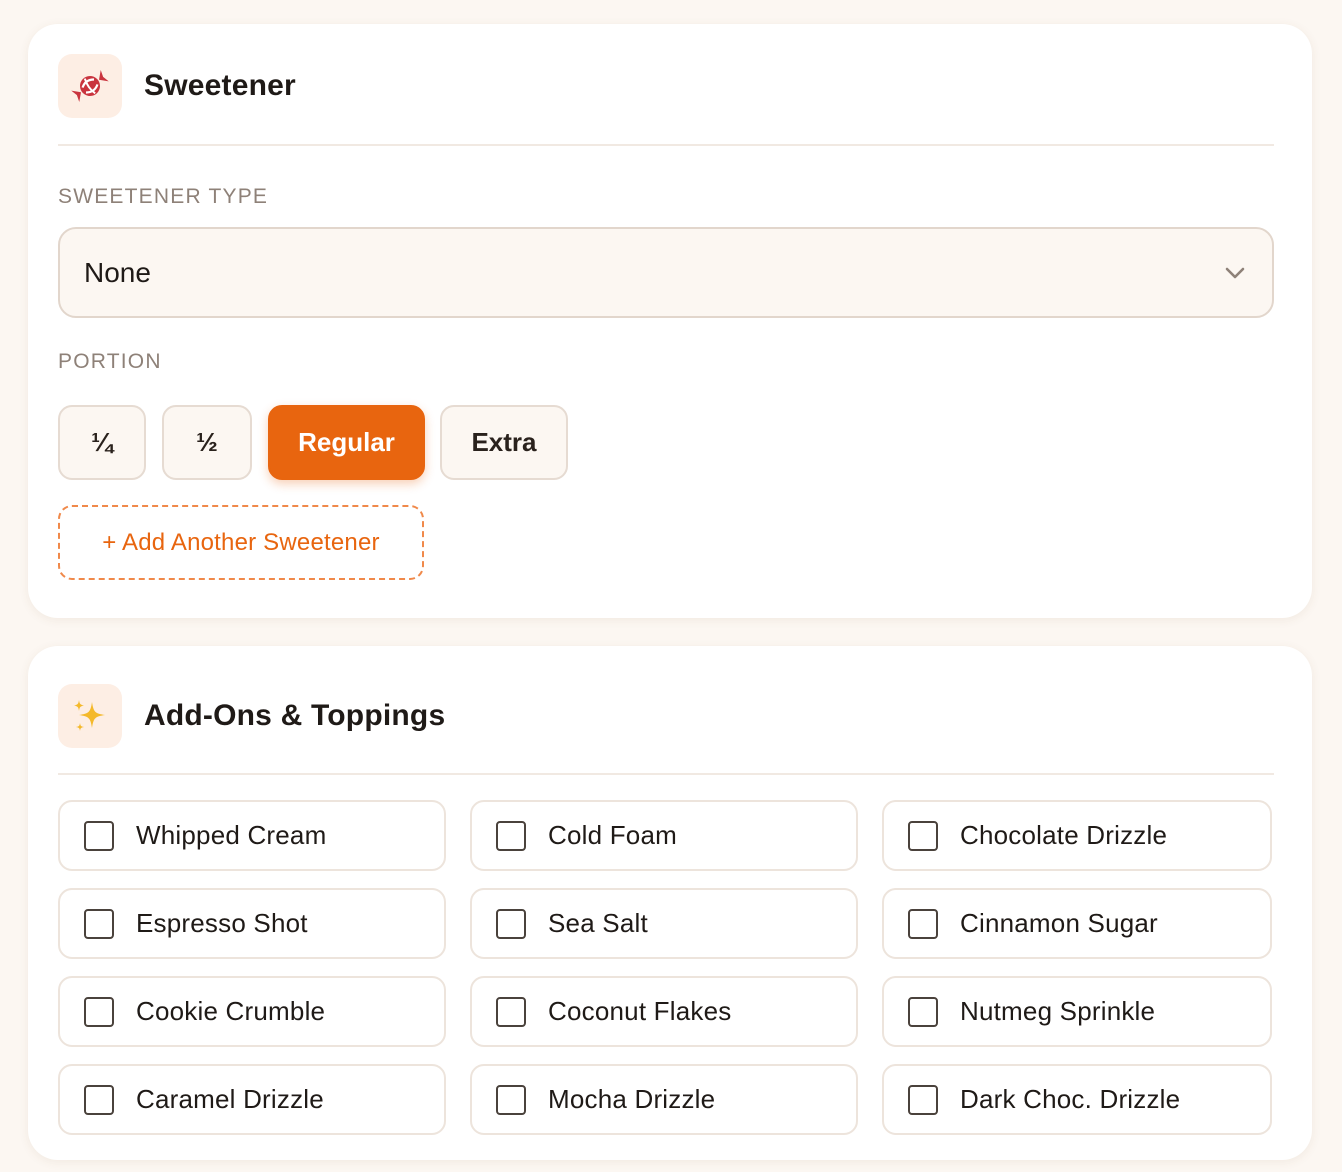  I want to click on sweetener-type-label: SWEETENER TYPE, so click(163, 196).